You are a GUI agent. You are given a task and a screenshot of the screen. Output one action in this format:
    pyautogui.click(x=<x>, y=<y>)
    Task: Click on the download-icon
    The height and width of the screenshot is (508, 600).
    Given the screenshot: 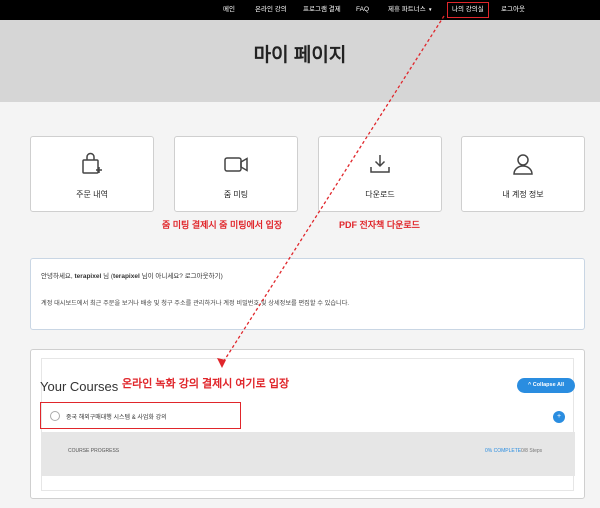 What is the action you would take?
    pyautogui.click(x=380, y=166)
    